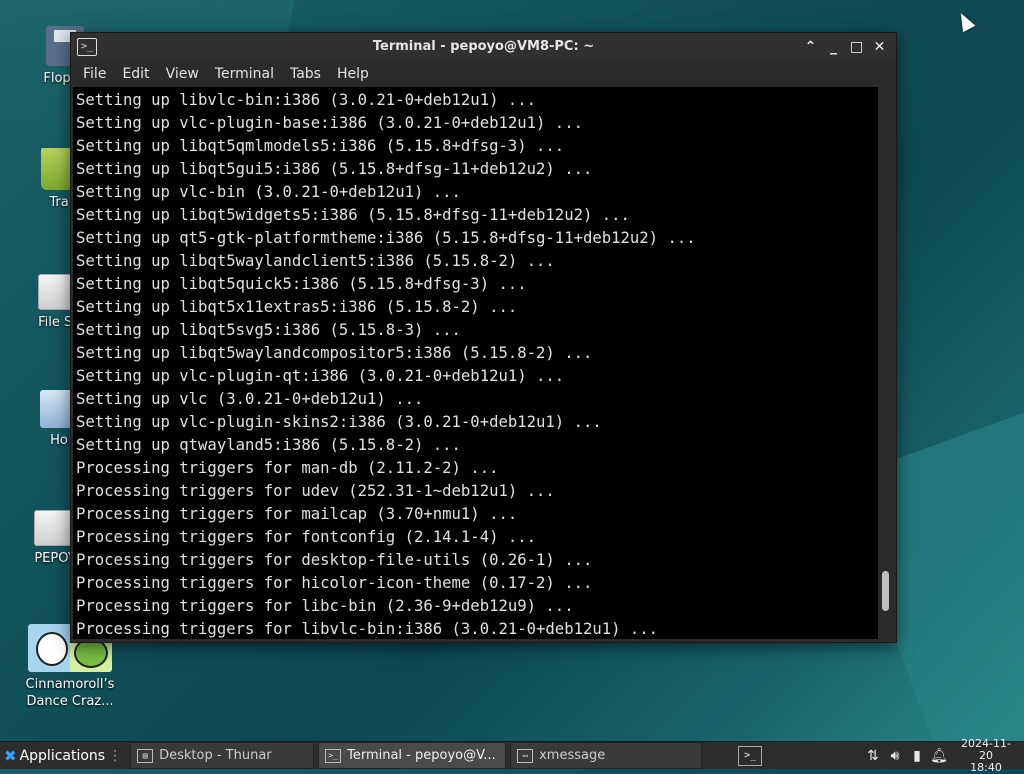 The image size is (1024, 774). Describe the element at coordinates (917, 756) in the screenshot. I see `battery-icon: ▮` at that location.